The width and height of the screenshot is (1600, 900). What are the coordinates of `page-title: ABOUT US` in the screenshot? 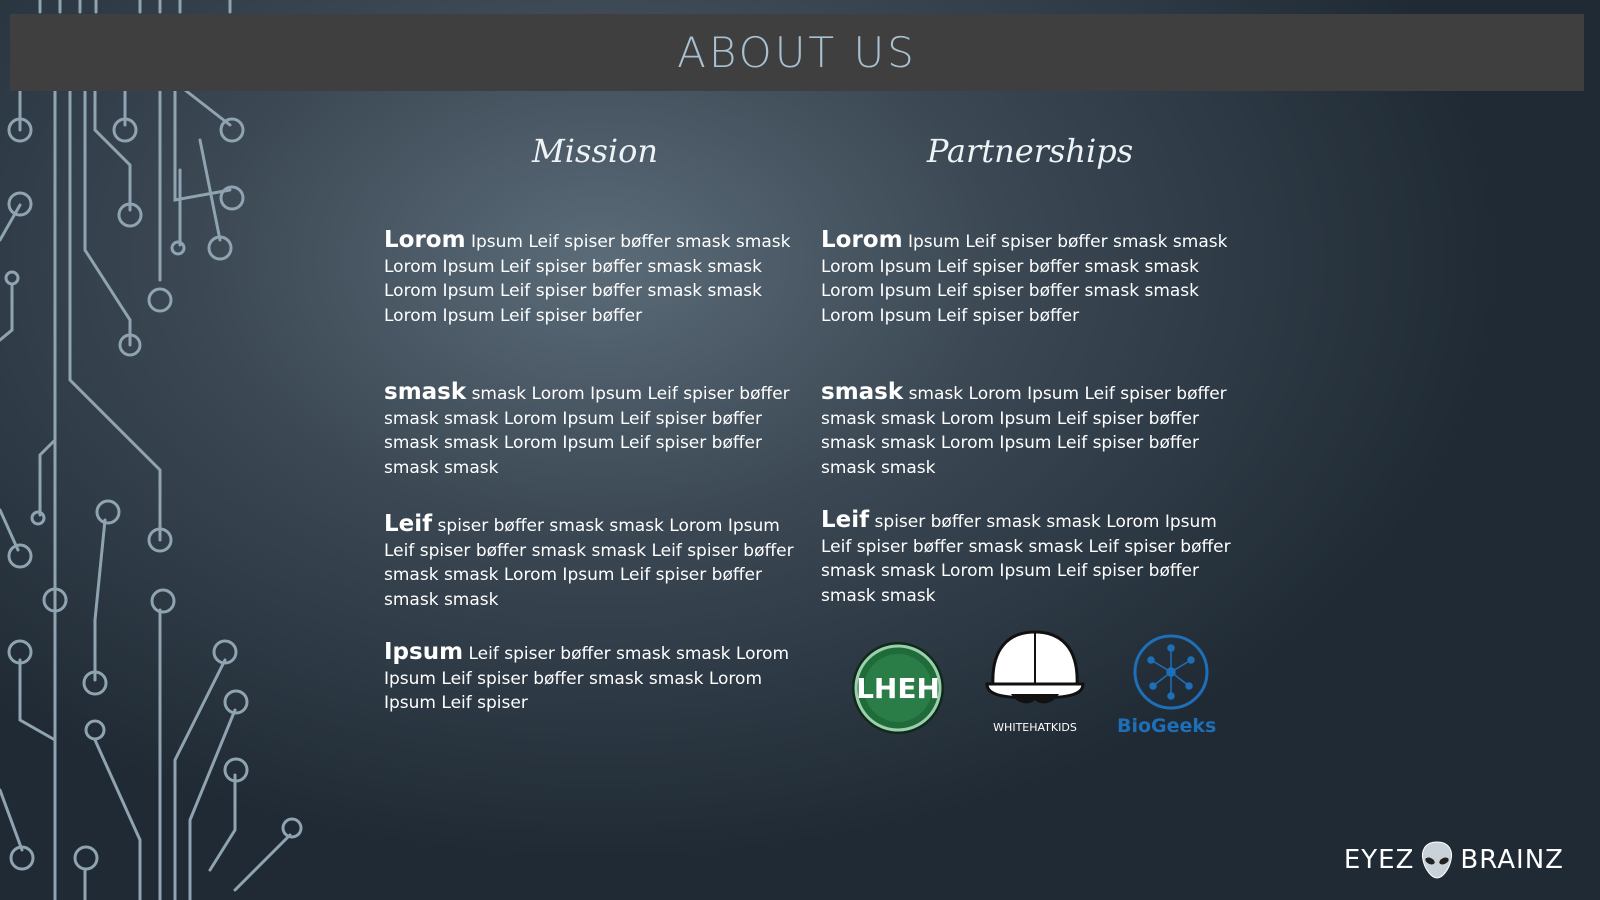 It's located at (797, 52).